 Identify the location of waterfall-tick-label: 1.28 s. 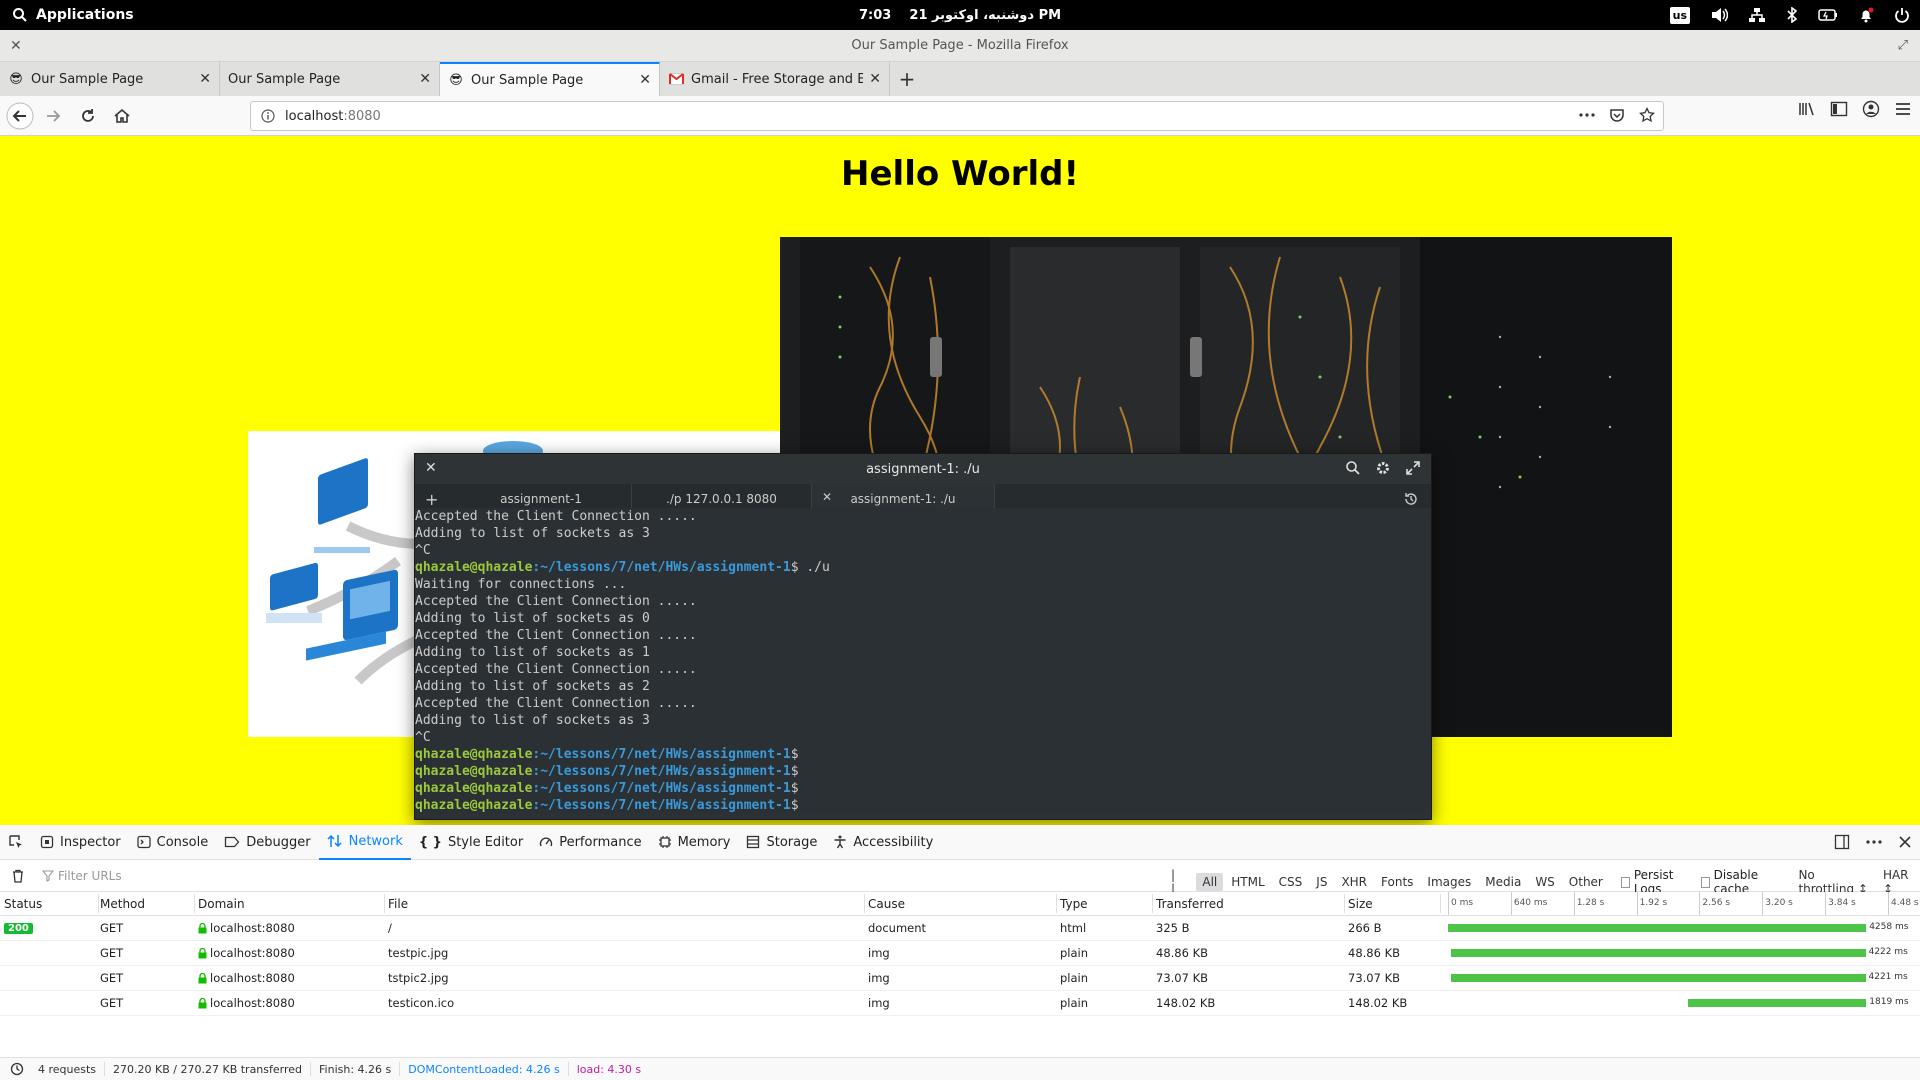
(1590, 903).